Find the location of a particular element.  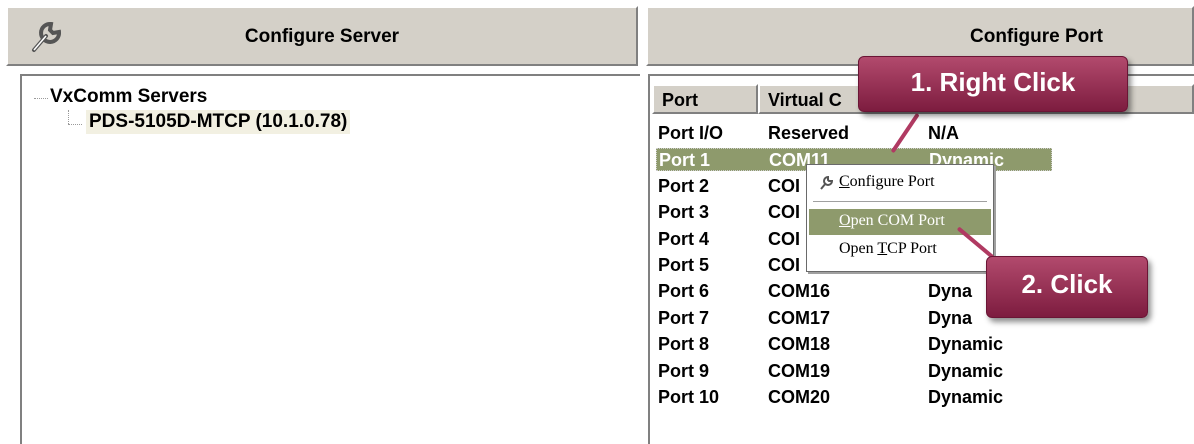

configure-server-title: Configure Server is located at coordinates (322, 36).